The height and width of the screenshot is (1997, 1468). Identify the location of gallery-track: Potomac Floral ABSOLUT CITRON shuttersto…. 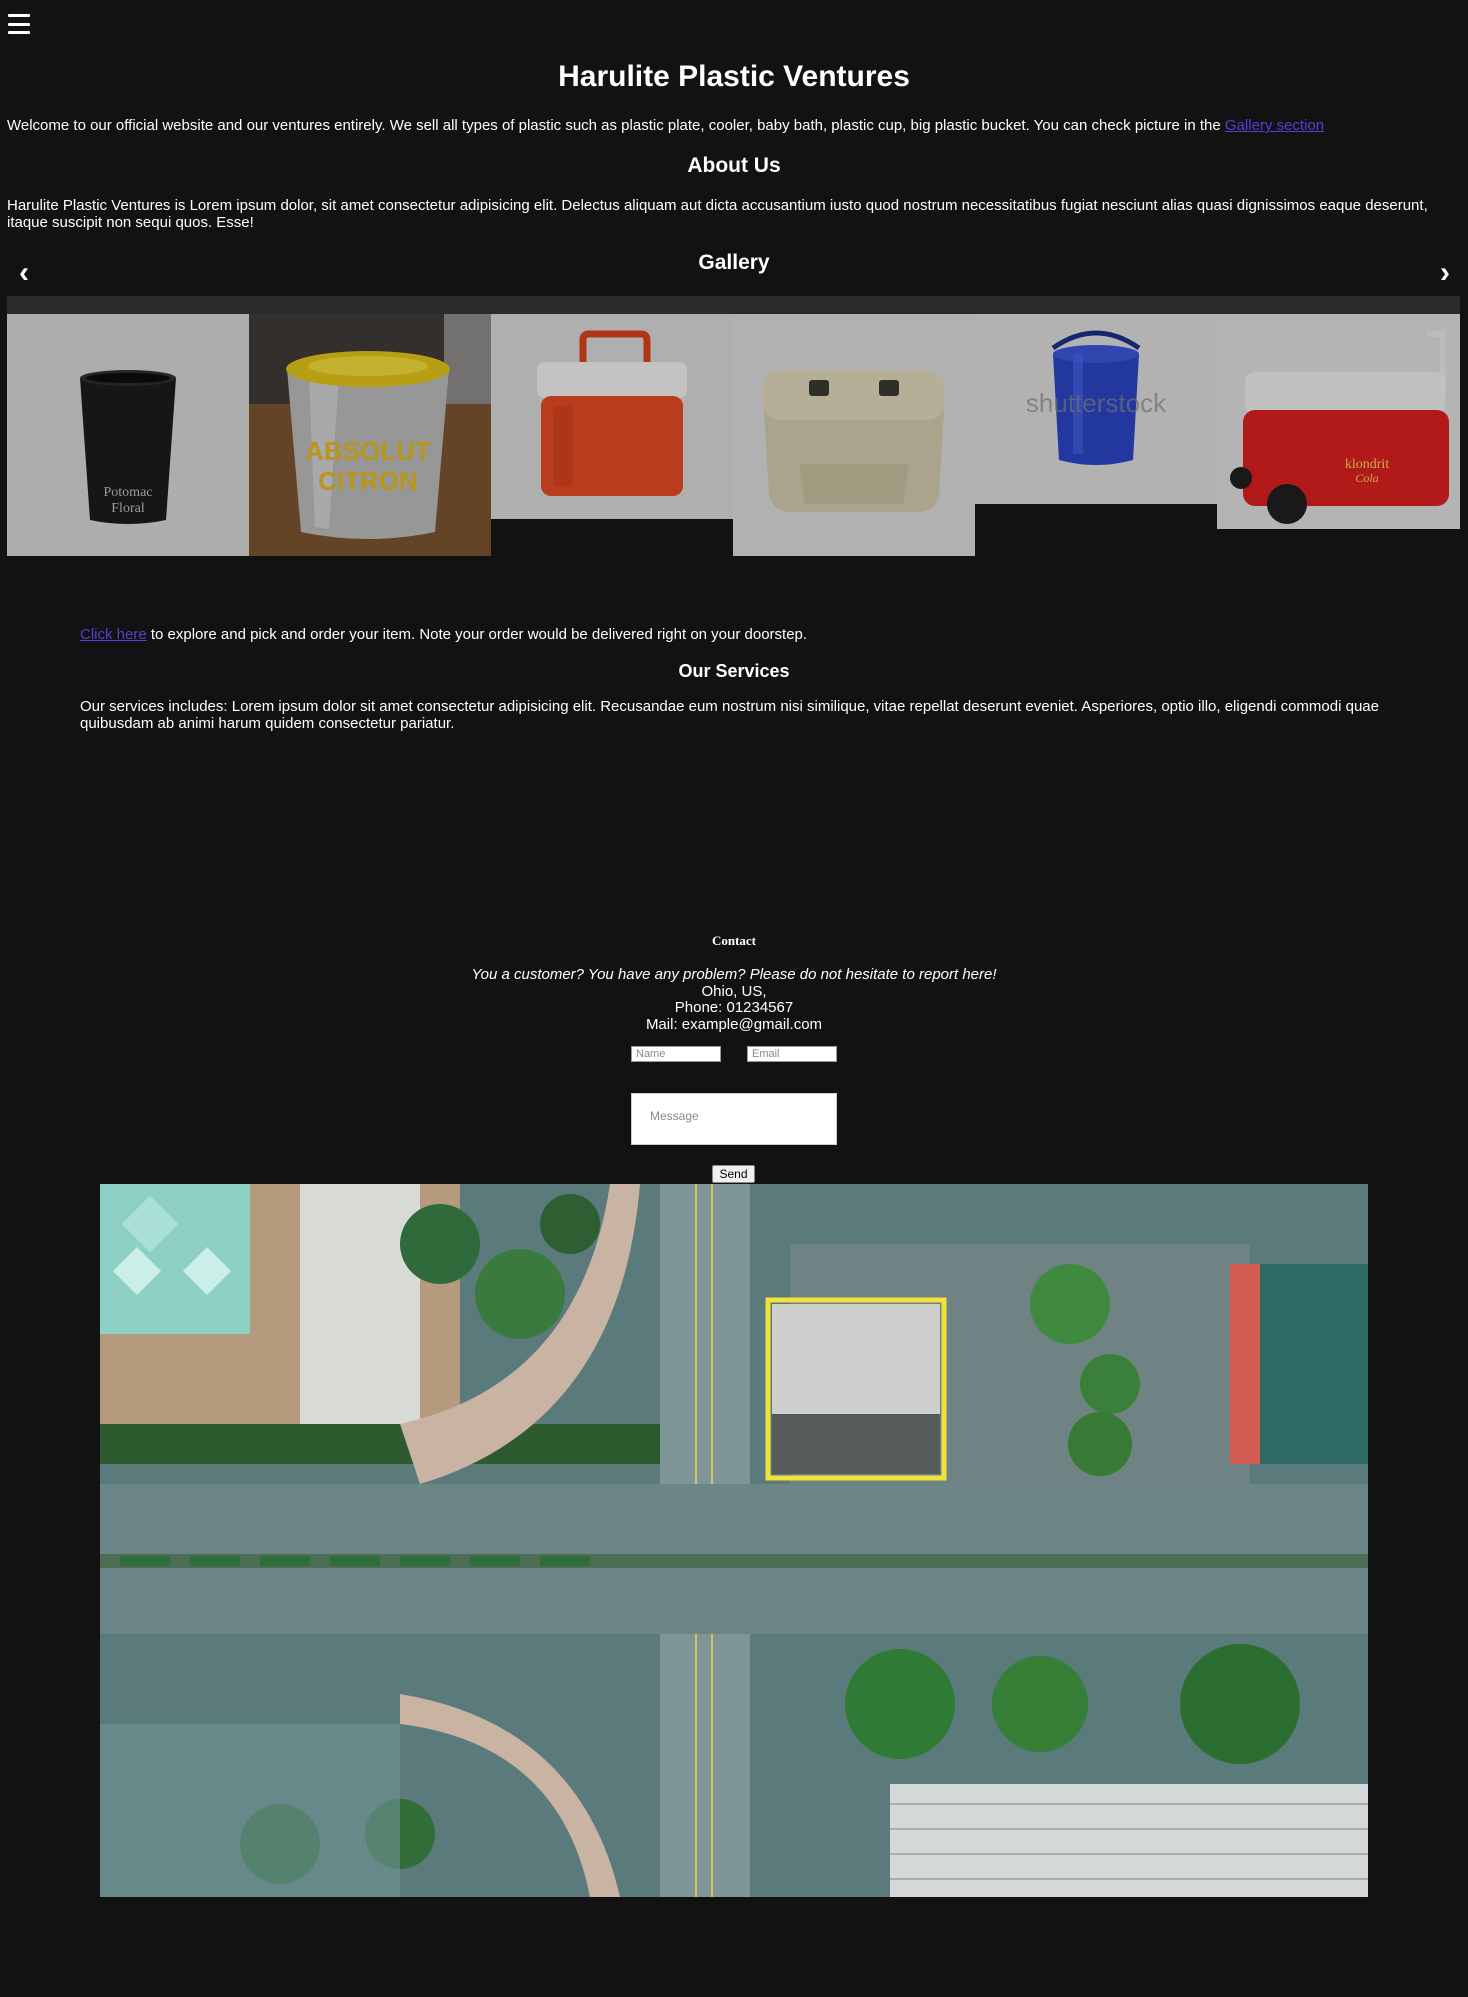
(733, 435).